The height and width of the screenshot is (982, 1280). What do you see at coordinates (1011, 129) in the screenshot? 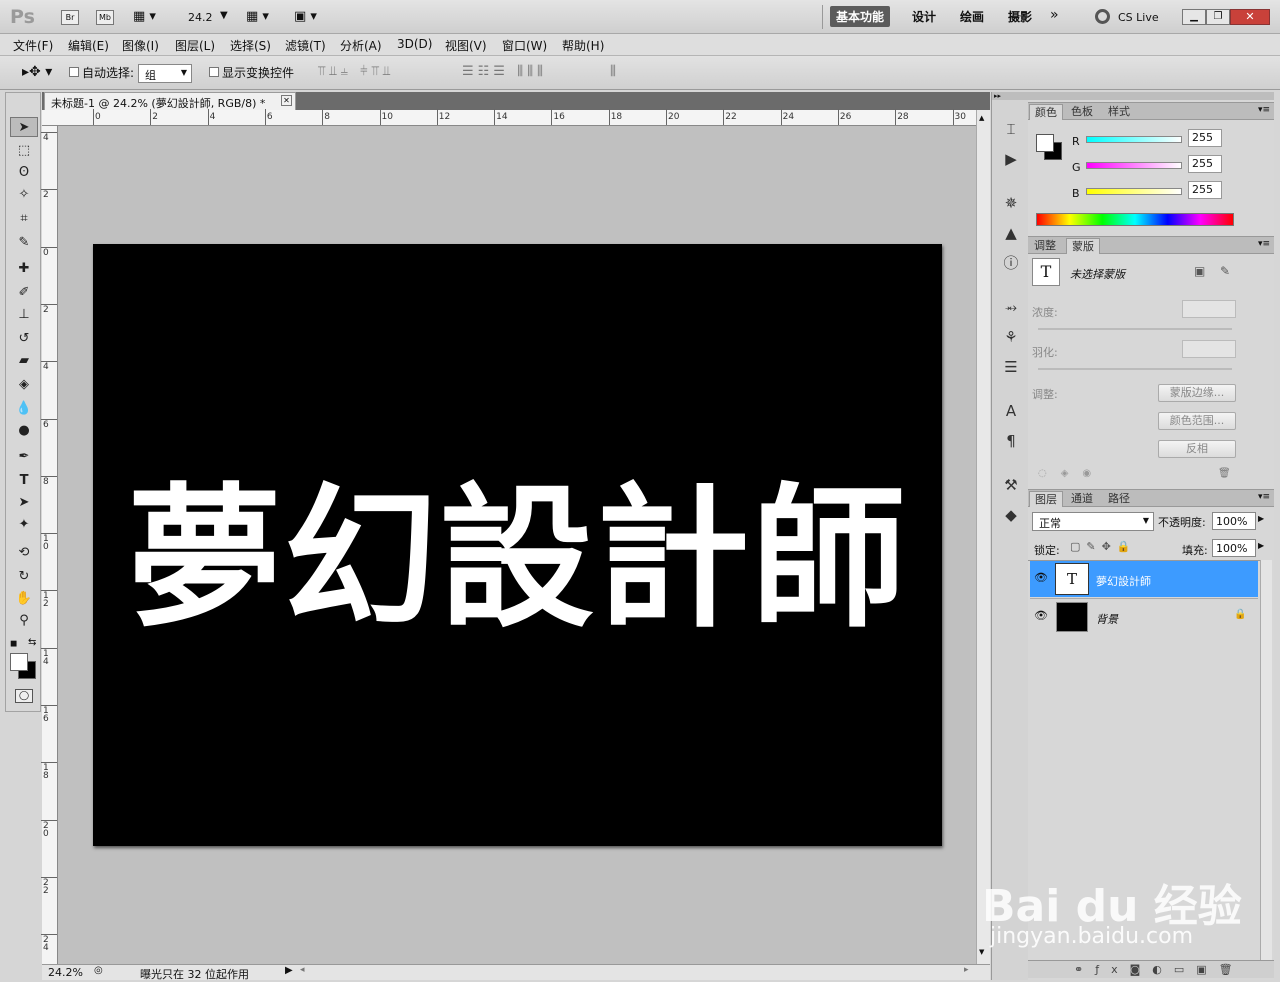
I see `history-panel-icon: ⌶` at bounding box center [1011, 129].